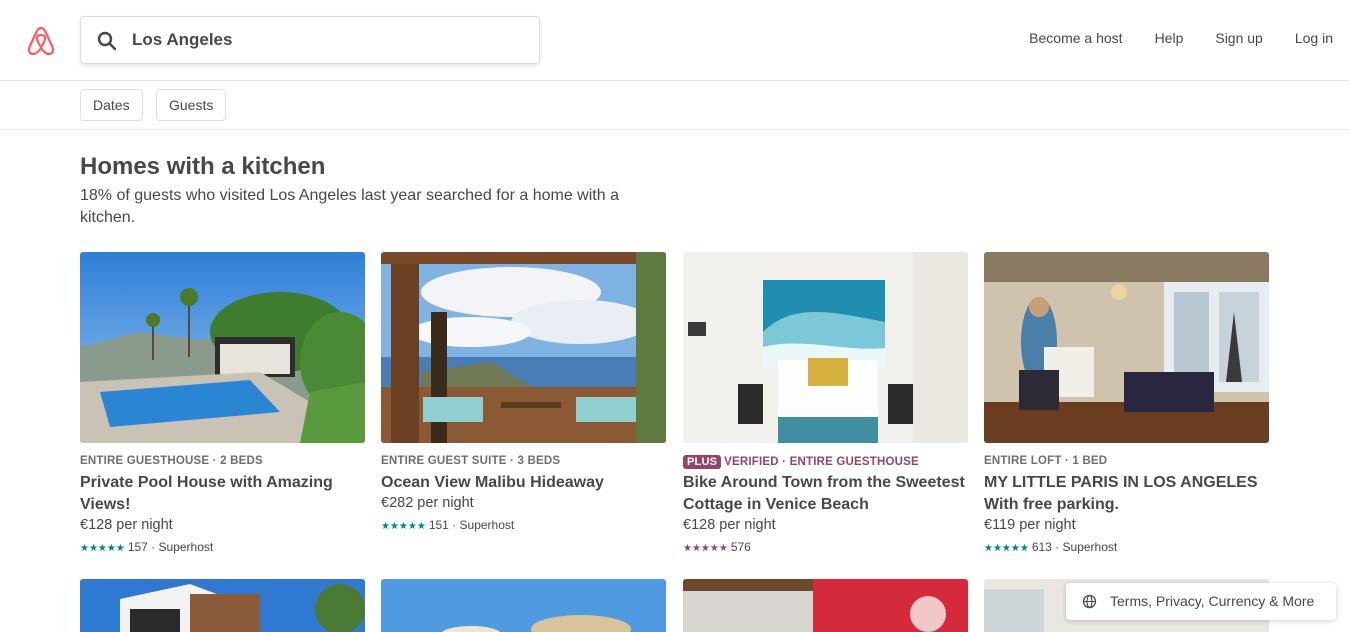  What do you see at coordinates (801, 462) in the screenshot?
I see `listing-kicker: PLUS VERIFIED · ENTIRE GUESTHOUSE` at bounding box center [801, 462].